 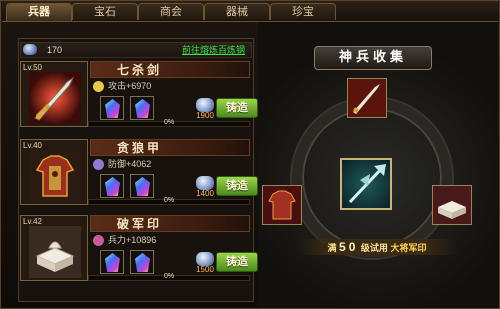 I want to click on forge-cost: 1400, so click(x=205, y=187).